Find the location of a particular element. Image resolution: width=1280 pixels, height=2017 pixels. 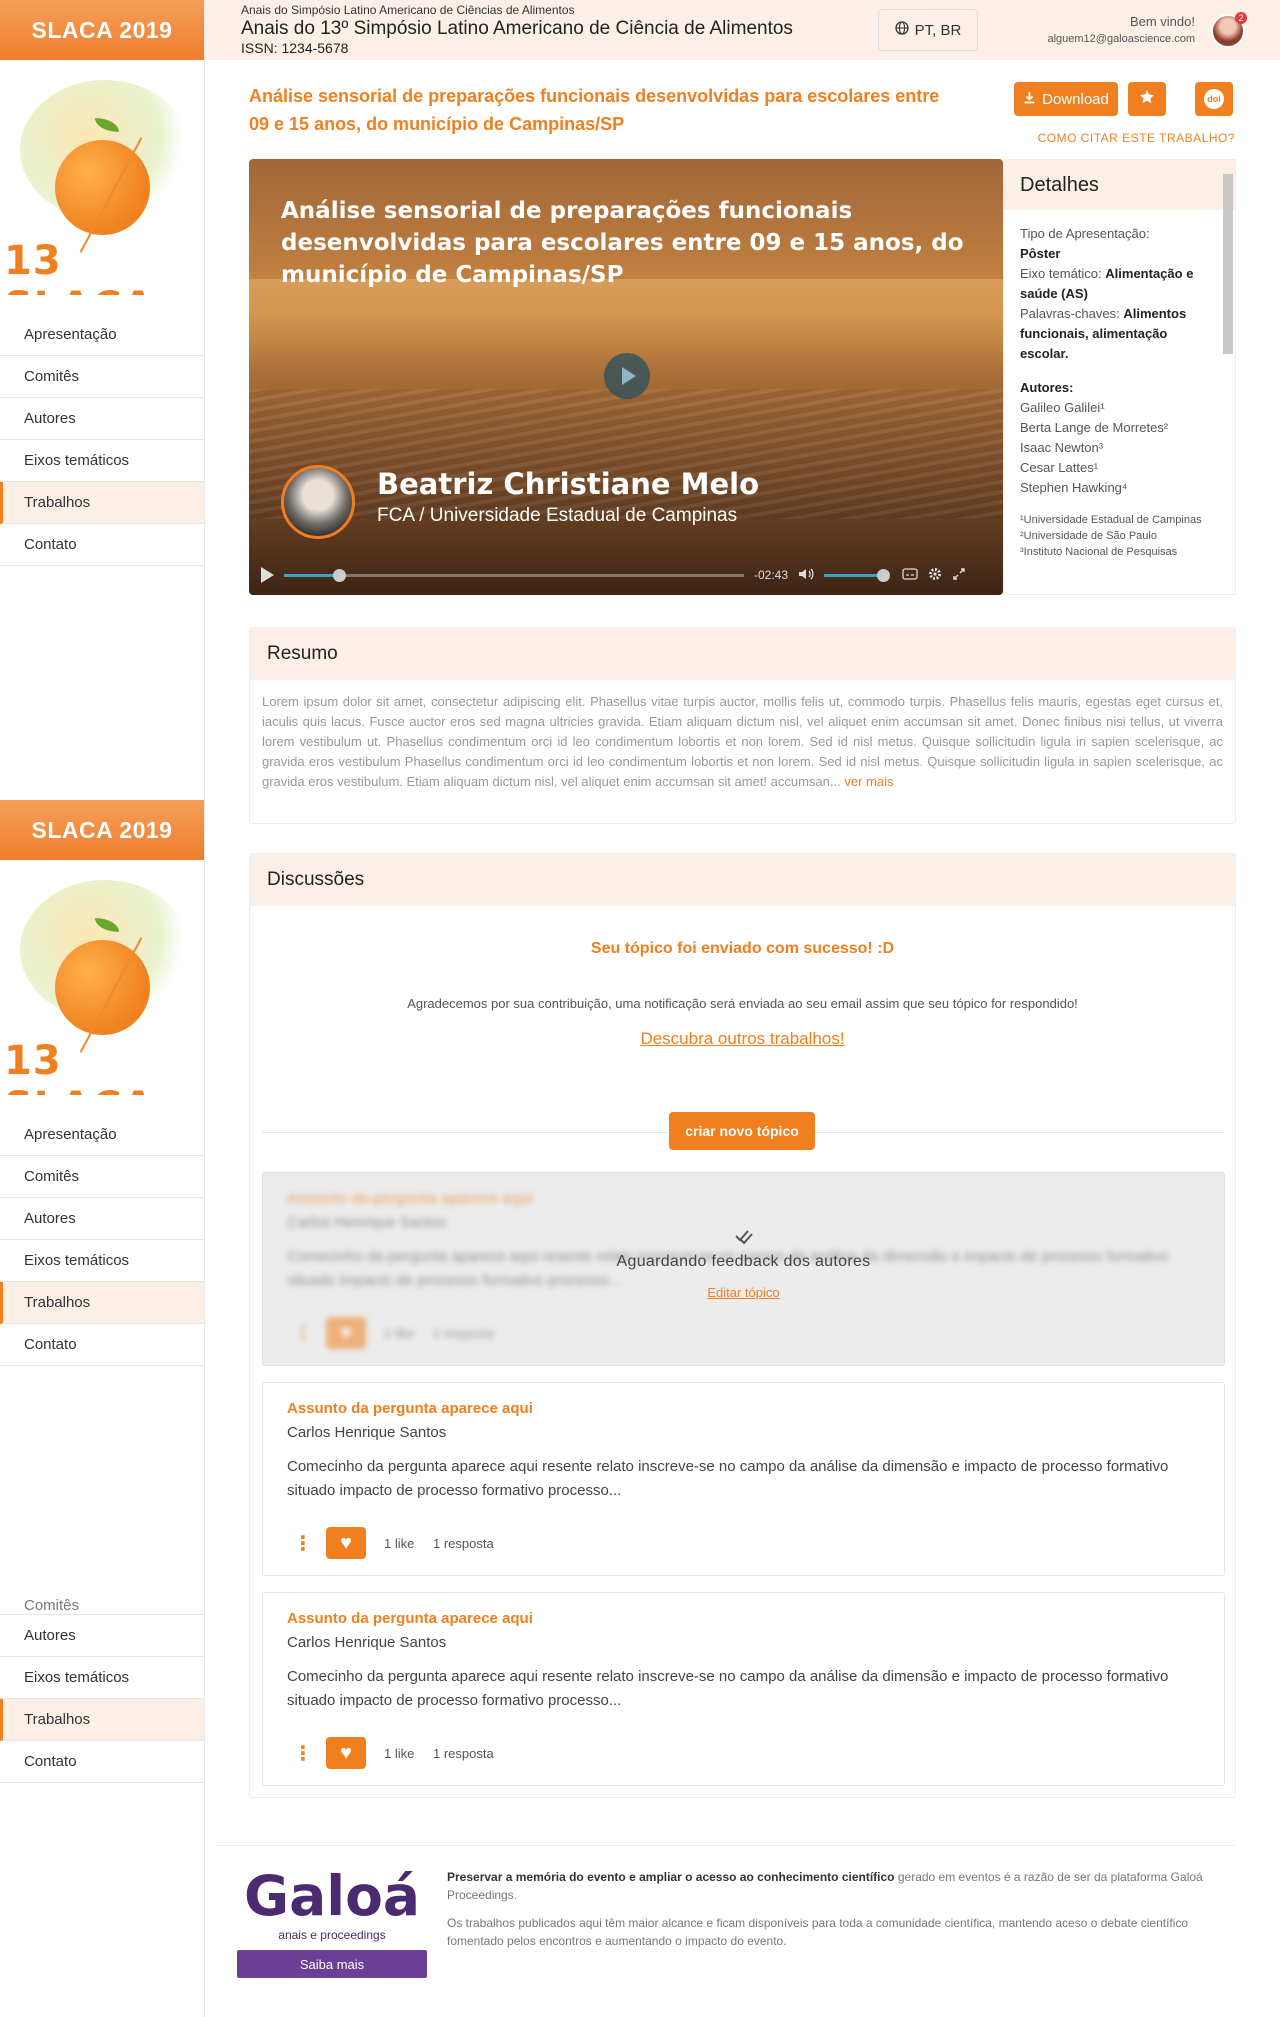

video-progress-bar is located at coordinates (514, 575).